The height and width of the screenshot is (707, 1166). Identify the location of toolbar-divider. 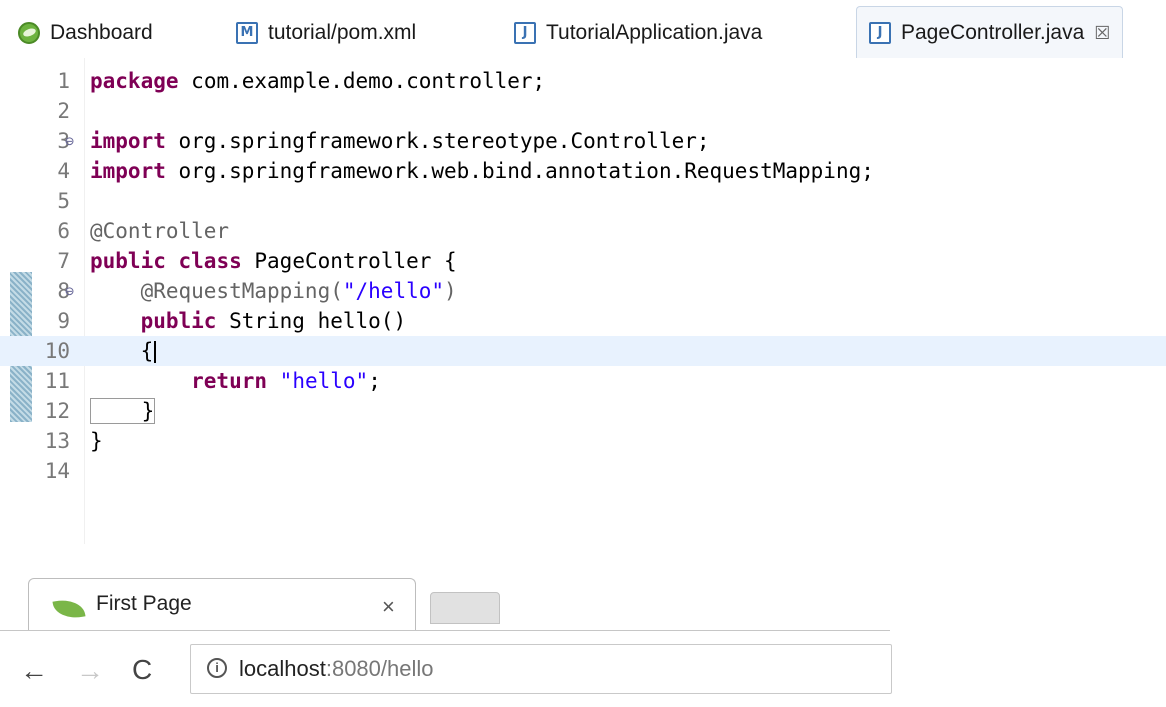
(445, 630).